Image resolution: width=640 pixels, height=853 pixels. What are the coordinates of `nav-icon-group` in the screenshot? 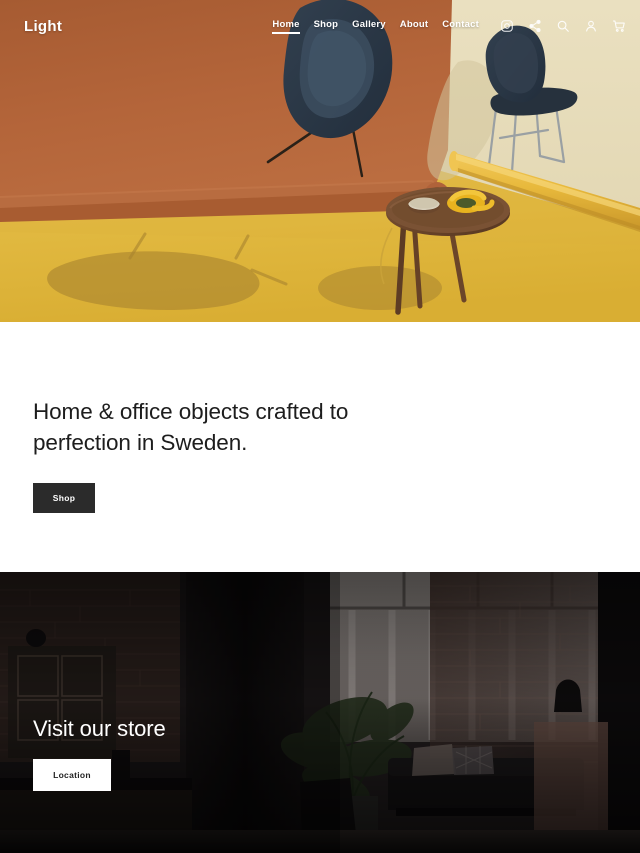 It's located at (562, 26).